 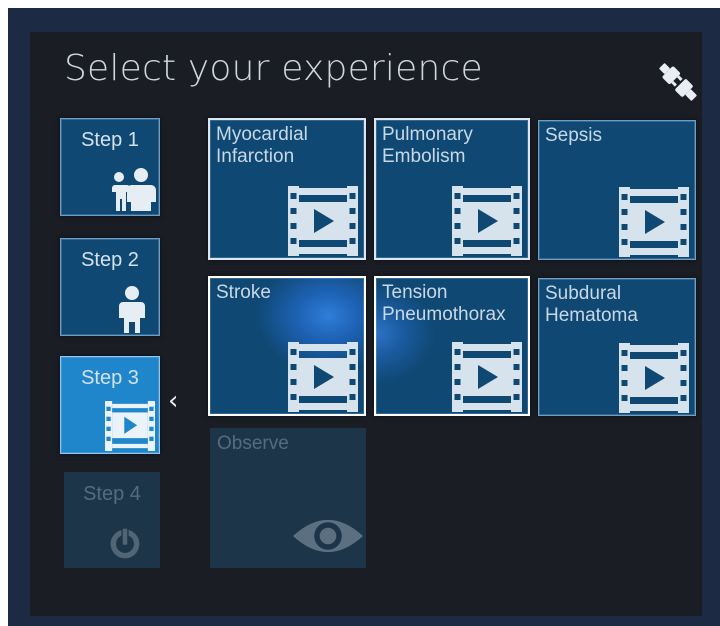 I want to click on experience-label: Stroke, so click(x=243, y=292).